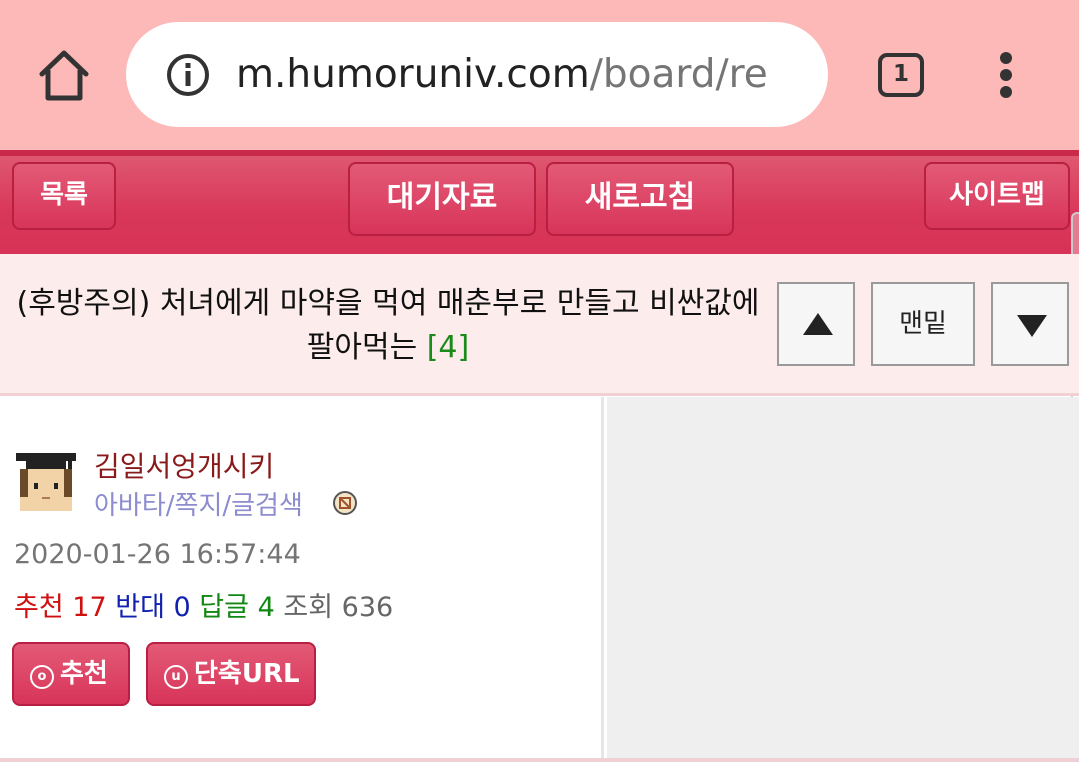 This screenshot has width=1079, height=770. I want to click on info-icon, so click(188, 75).